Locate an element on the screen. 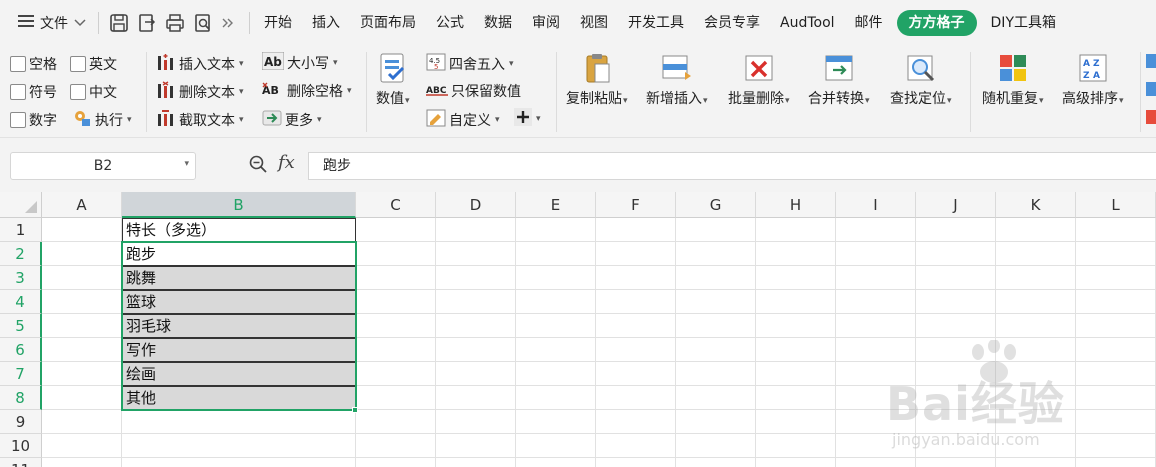 The width and height of the screenshot is (1156, 467). formula-input: 跑步 is located at coordinates (732, 166).